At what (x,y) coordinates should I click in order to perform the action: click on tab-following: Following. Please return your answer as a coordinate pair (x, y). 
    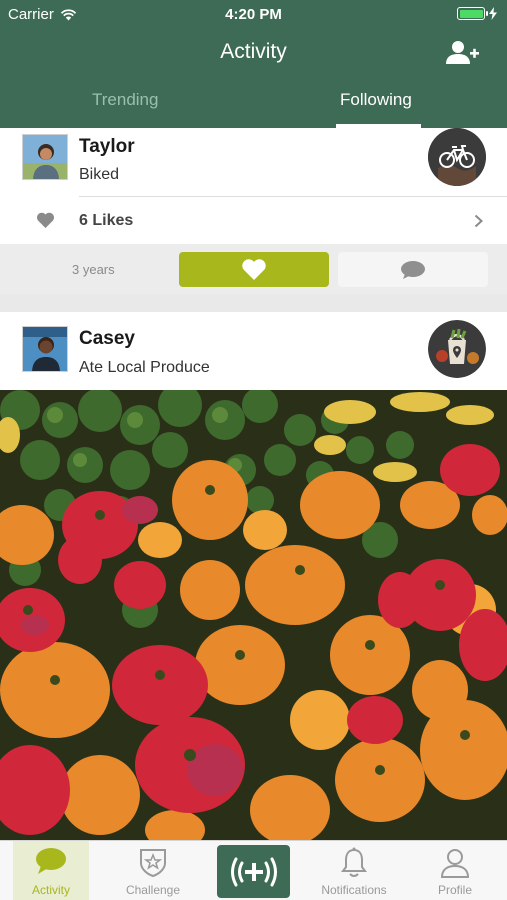
    Looking at the image, I should click on (376, 100).